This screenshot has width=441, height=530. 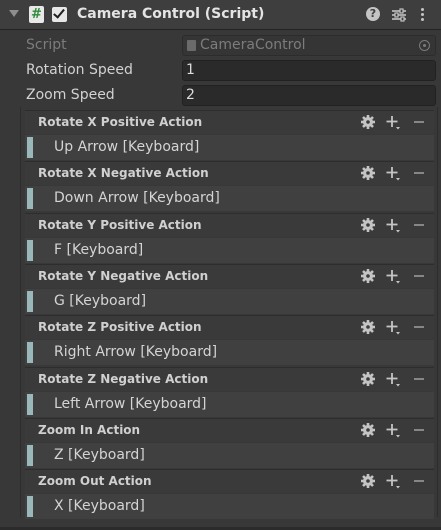 What do you see at coordinates (229, 225) in the screenshot?
I see `action-header: Rotate Y Positive Action` at bounding box center [229, 225].